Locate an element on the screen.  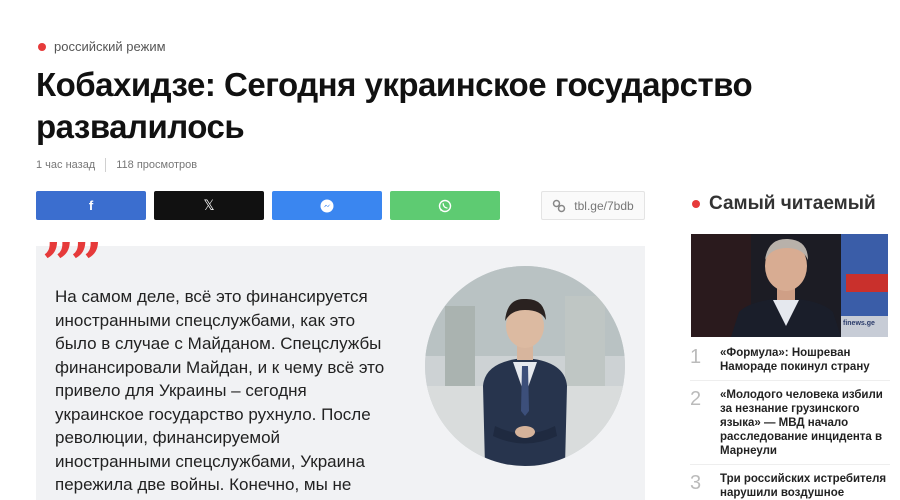
category-label: российский режим is located at coordinates (110, 46).